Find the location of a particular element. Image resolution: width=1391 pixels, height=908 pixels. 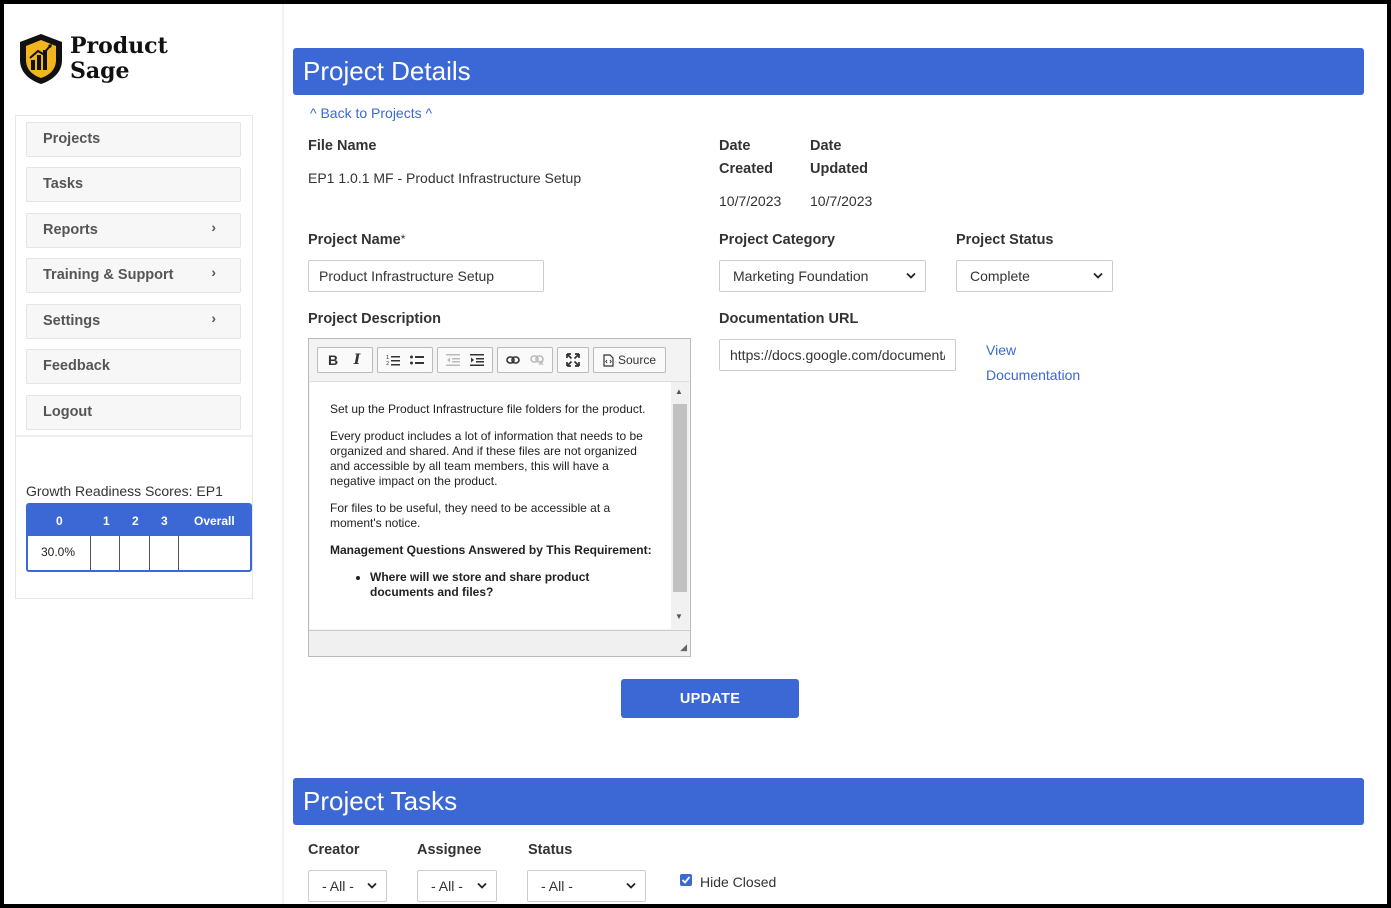

hide-closed-checkbox is located at coordinates (686, 880).